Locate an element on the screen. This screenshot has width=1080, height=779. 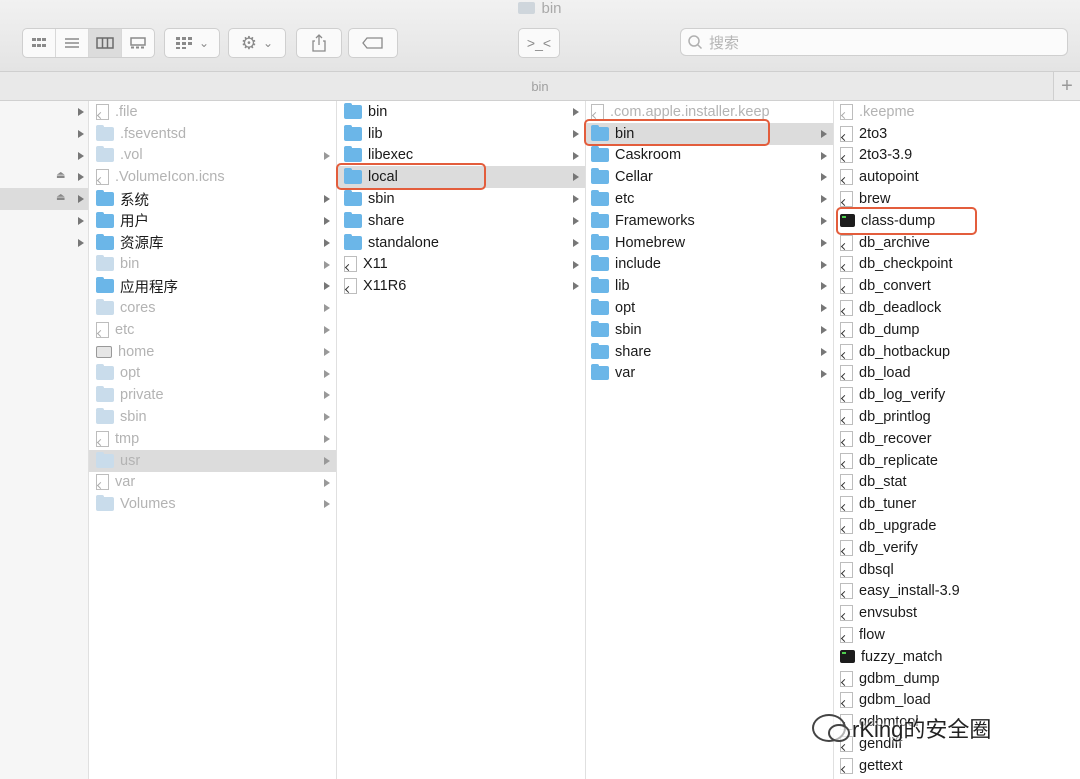
list-item: class-dump is located at coordinates (957, 221).